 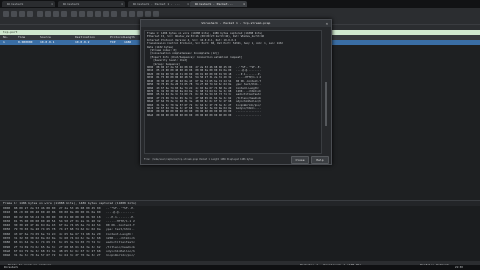 I want to click on tab-wireshark-2: Wireshark ✕, so click(x=91, y=4).